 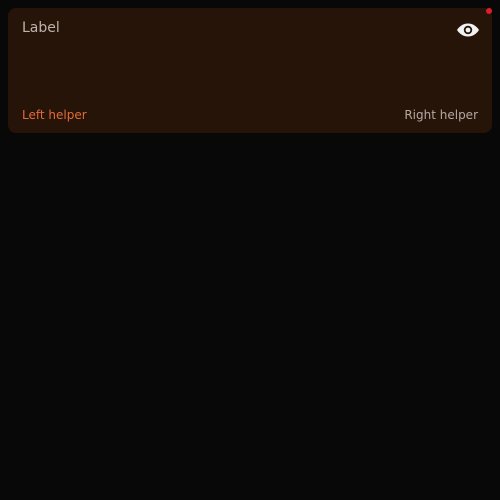 I want to click on left-helper-text: Left helper, so click(x=54, y=115).